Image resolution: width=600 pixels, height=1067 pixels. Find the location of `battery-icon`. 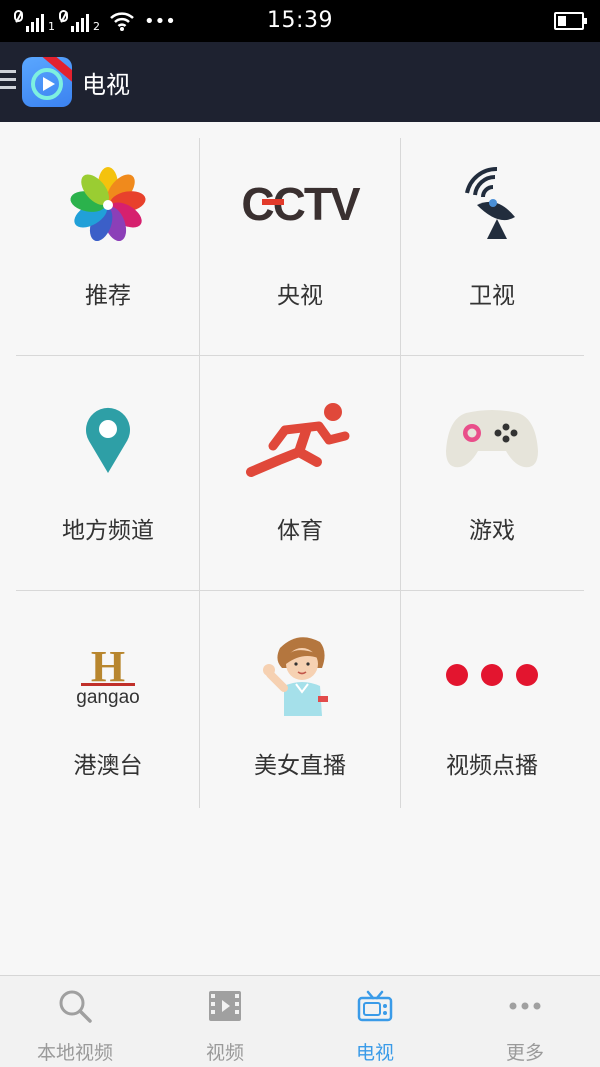

battery-icon is located at coordinates (570, 21).